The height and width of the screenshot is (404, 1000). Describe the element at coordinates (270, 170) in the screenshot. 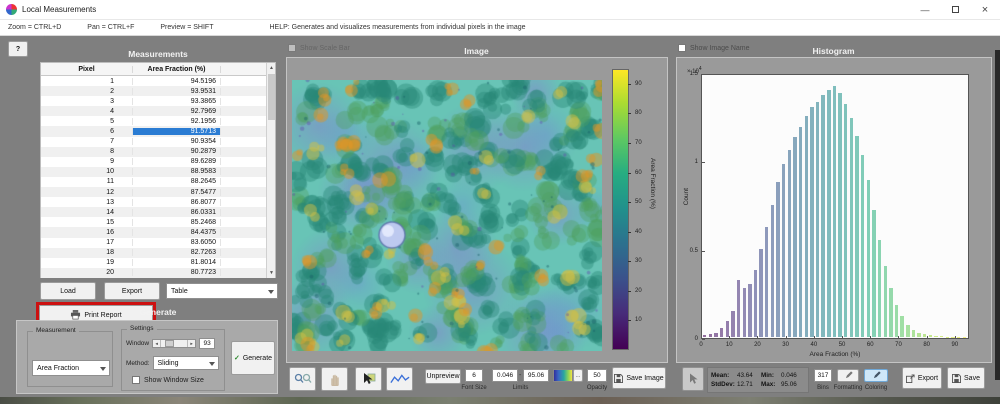

I see `table-scrollbar: ▲ ▼` at that location.